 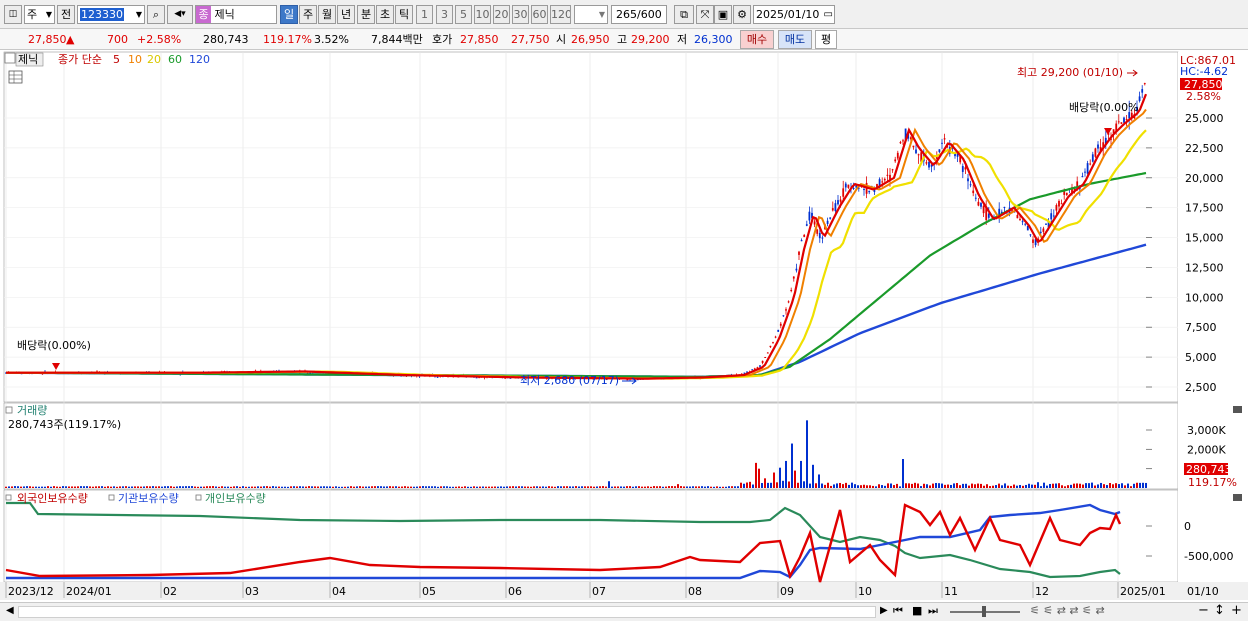 I want to click on grid-table-icon, so click(x=15, y=77).